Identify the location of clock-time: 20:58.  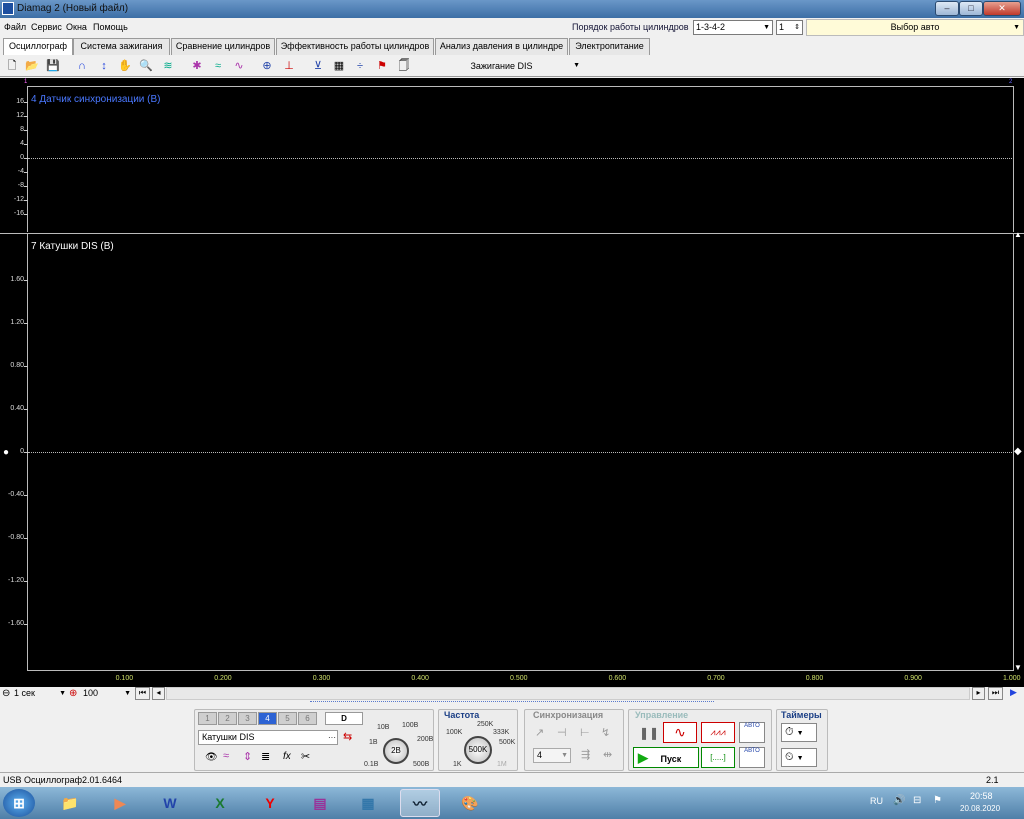
(981, 796).